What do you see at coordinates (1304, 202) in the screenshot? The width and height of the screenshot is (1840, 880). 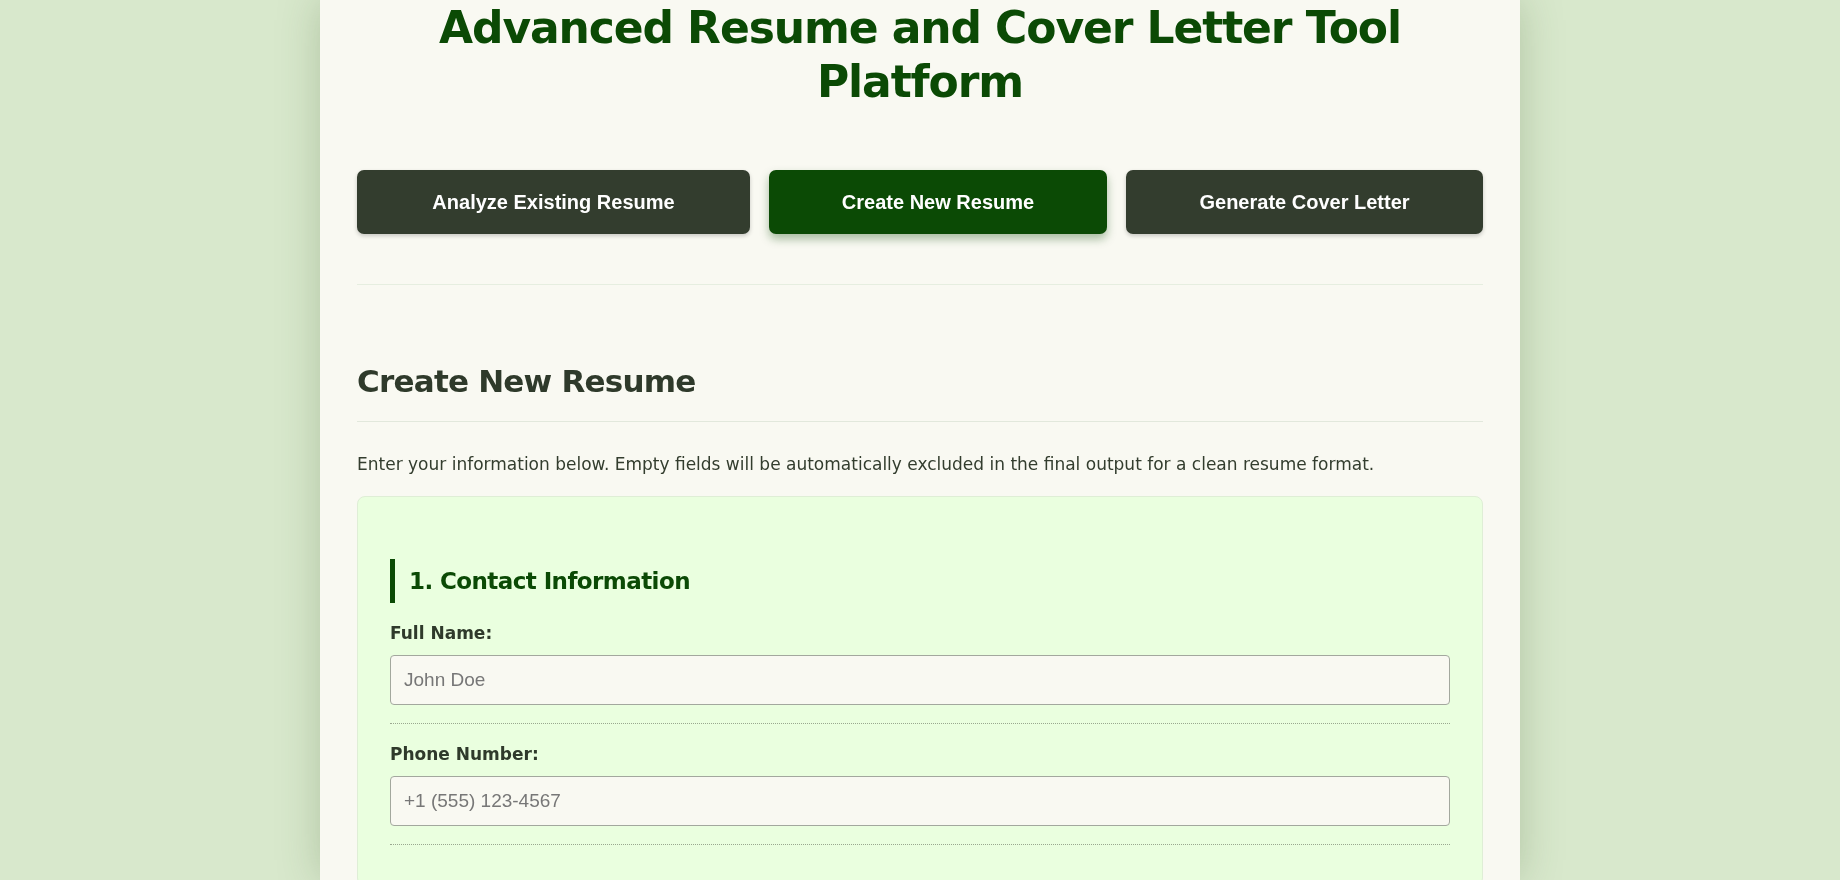 I see `tab: Generate Cover Letter` at bounding box center [1304, 202].